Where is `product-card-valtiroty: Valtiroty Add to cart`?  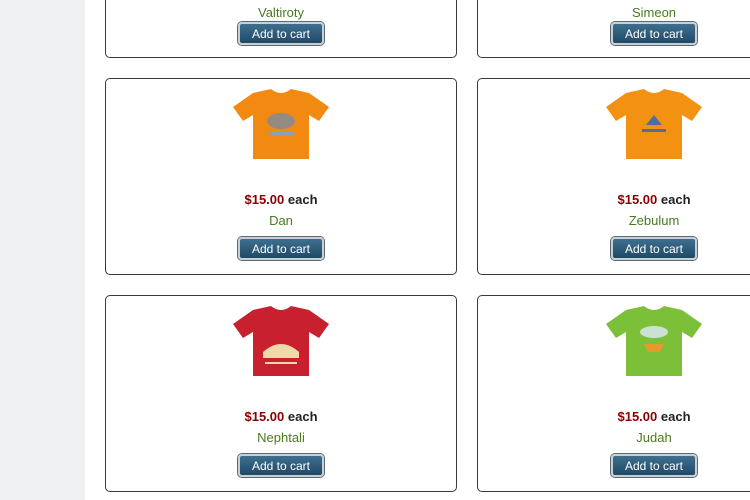 product-card-valtiroty: Valtiroty Add to cart is located at coordinates (281, 29).